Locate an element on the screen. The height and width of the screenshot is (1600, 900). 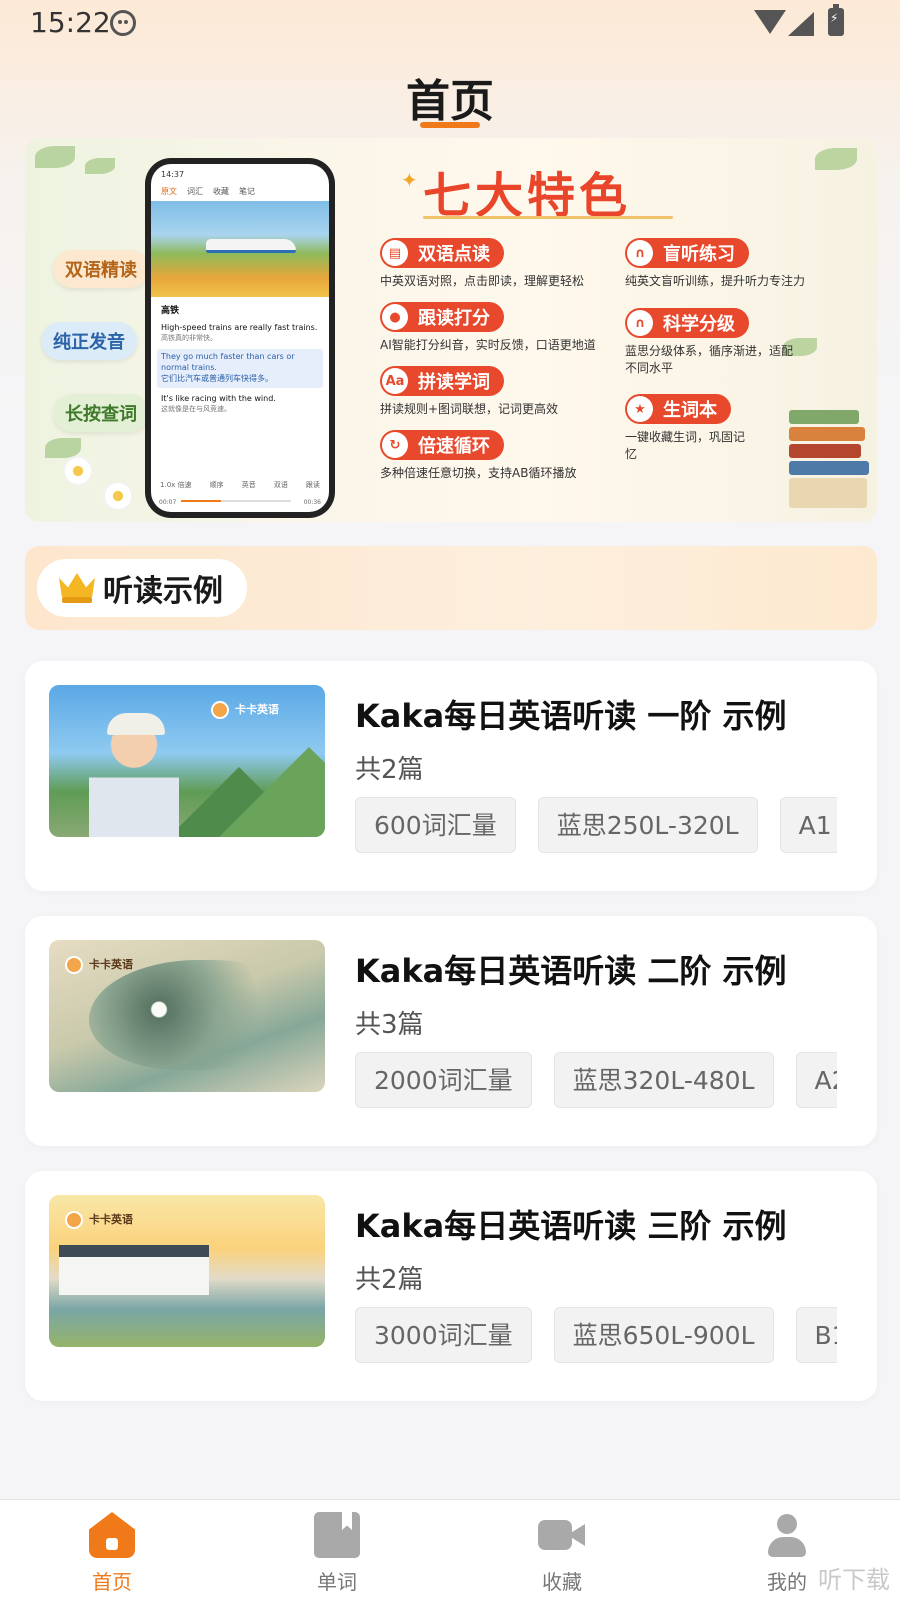
features-title-underline is located at coordinates (548, 217).